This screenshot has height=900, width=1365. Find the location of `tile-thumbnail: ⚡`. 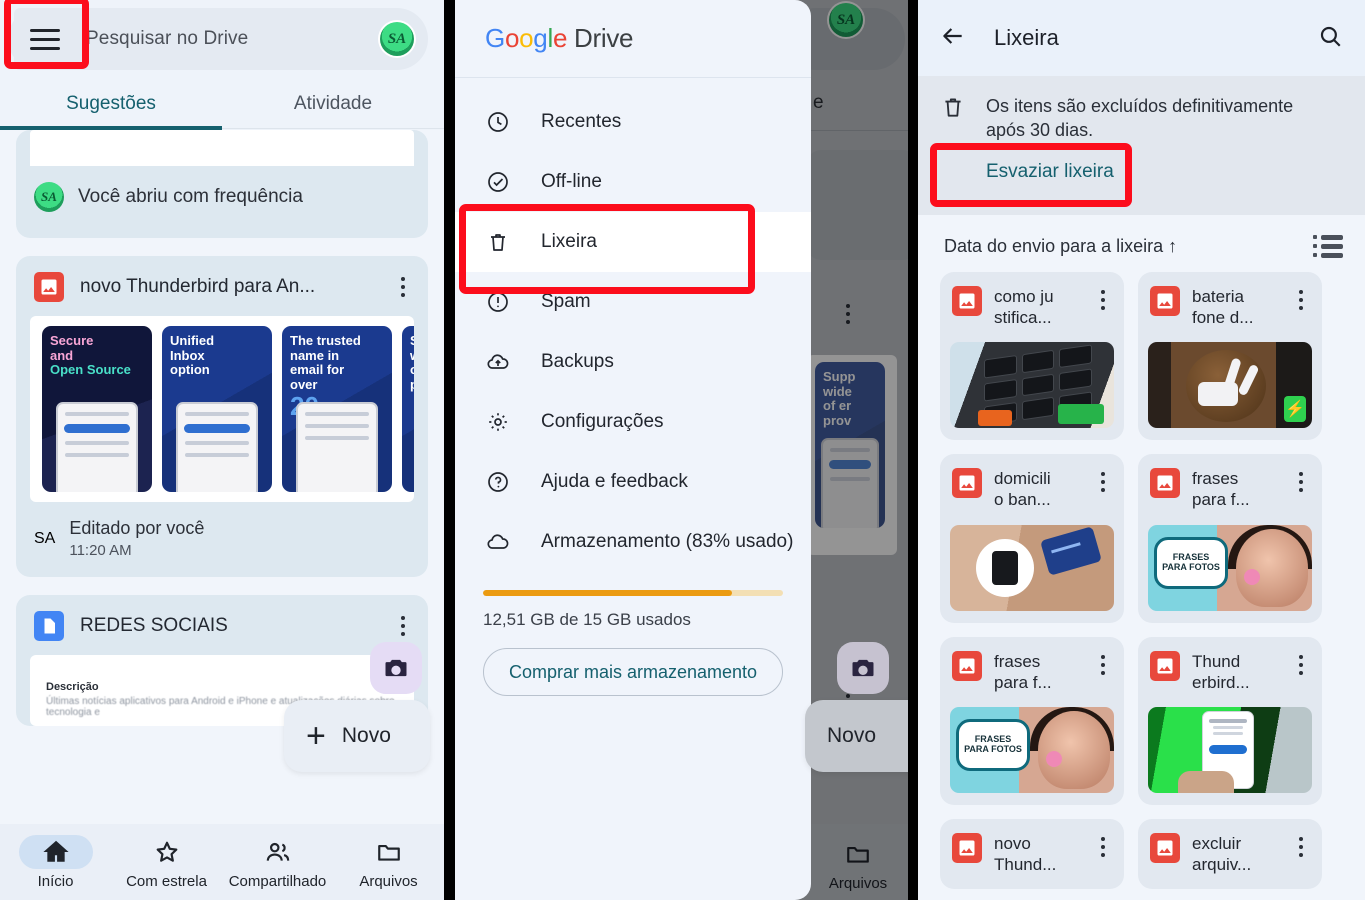

tile-thumbnail: ⚡ is located at coordinates (1230, 385).